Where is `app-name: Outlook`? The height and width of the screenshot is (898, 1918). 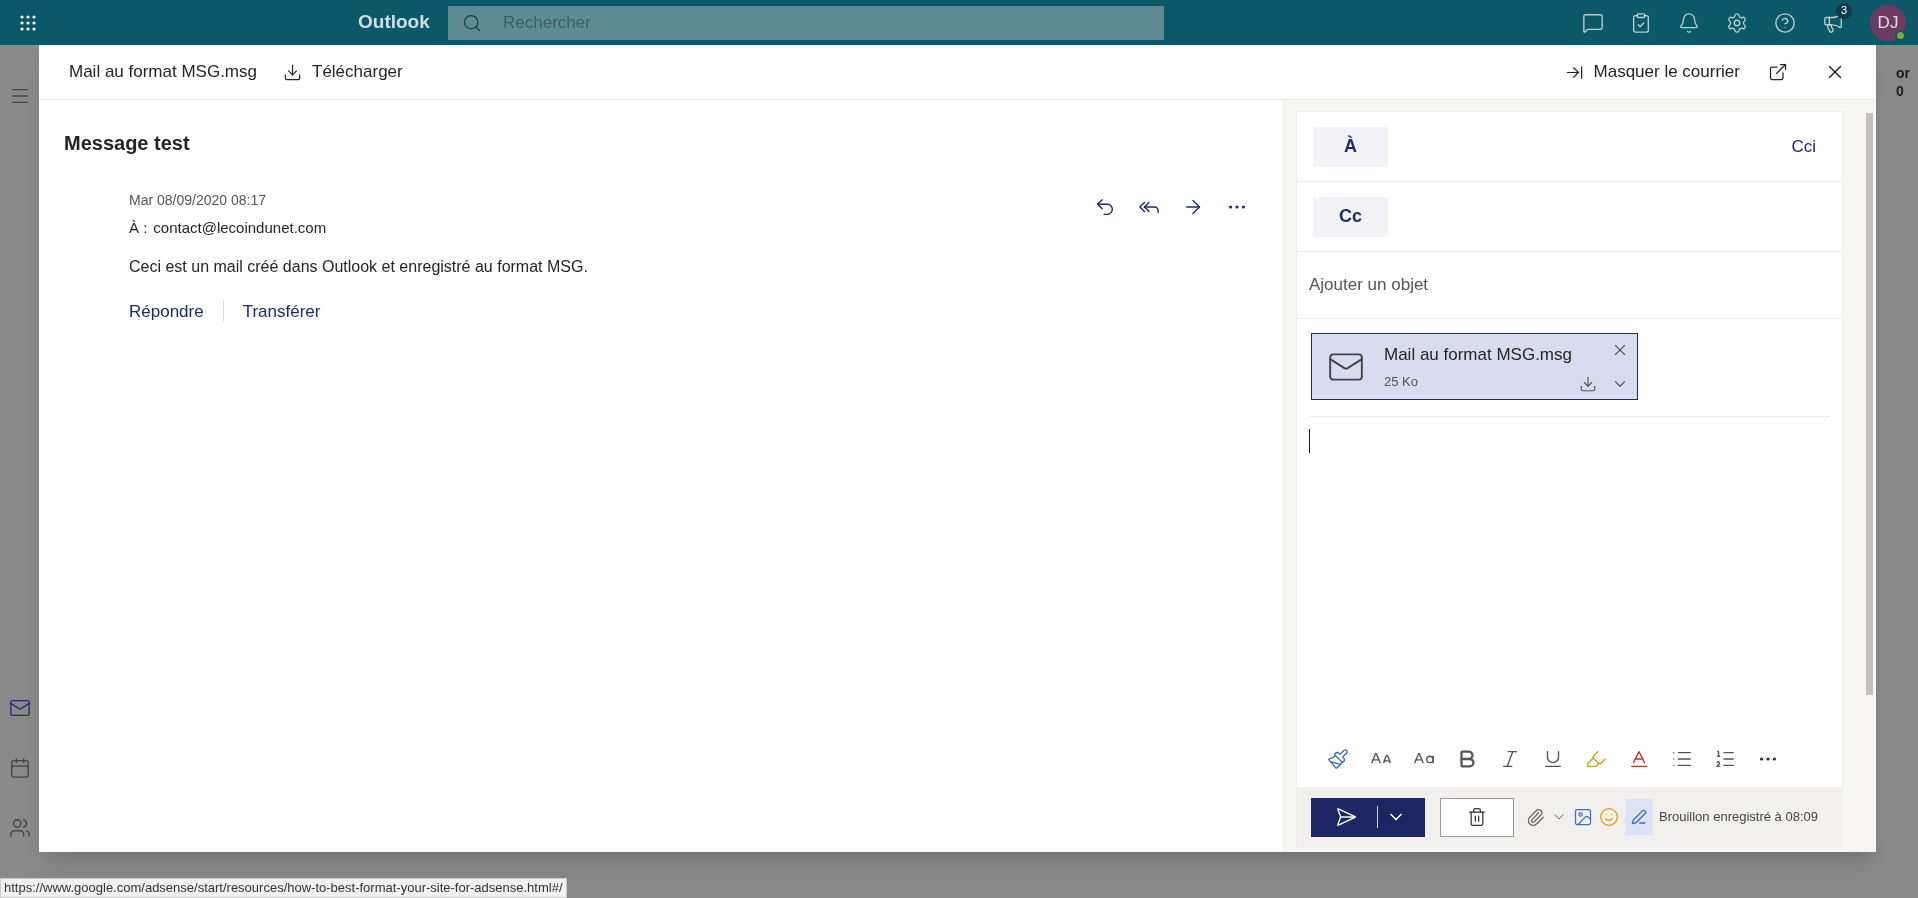
app-name: Outlook is located at coordinates (394, 22).